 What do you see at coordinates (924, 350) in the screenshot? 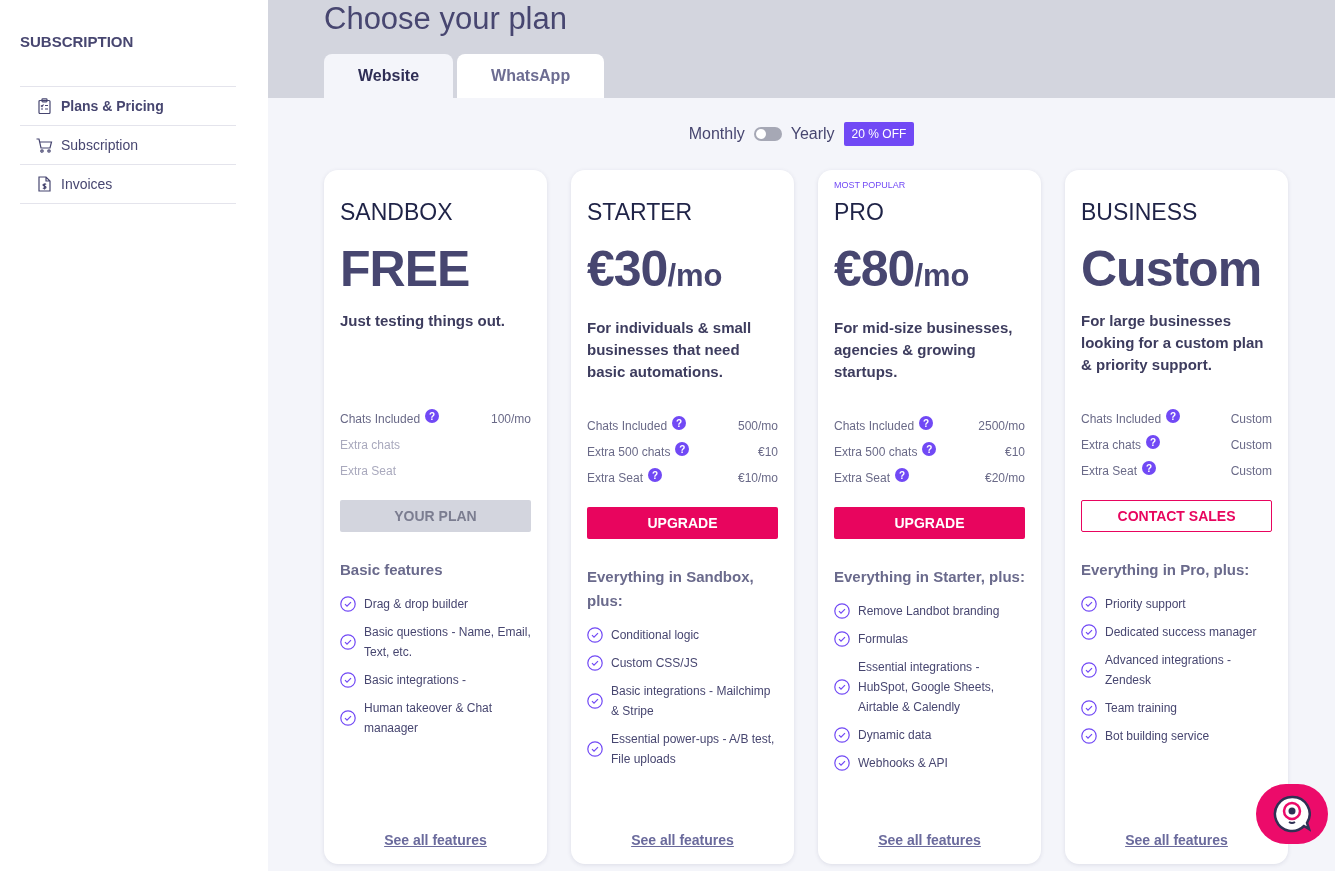
I see `plan-description: For mid-size businesses, agencies & growing startups.` at bounding box center [924, 350].